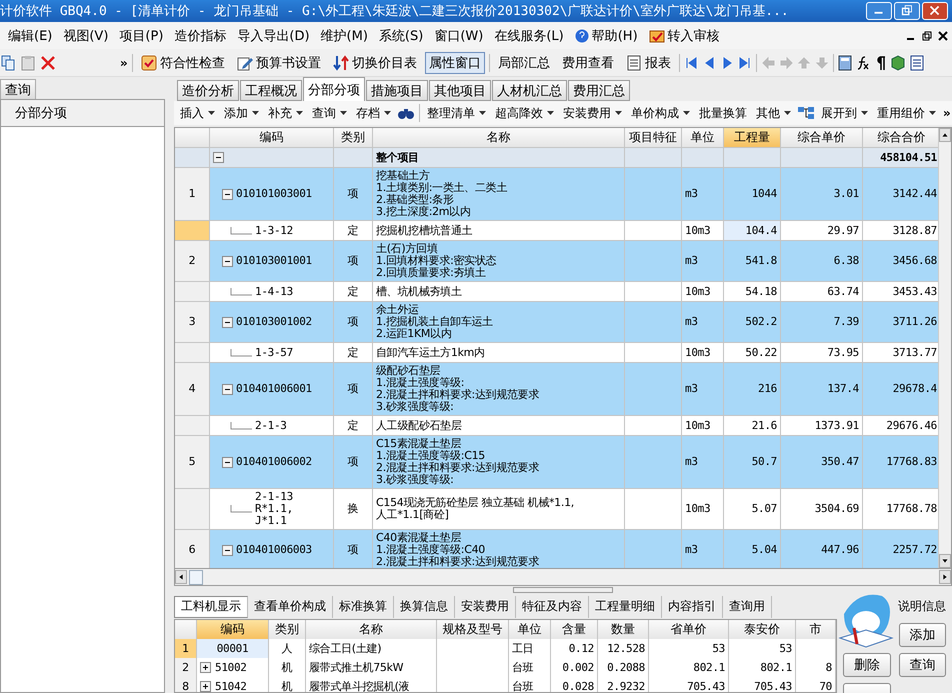 The image size is (952, 693). What do you see at coordinates (898, 62) in the screenshot?
I see `cube-icon` at bounding box center [898, 62].